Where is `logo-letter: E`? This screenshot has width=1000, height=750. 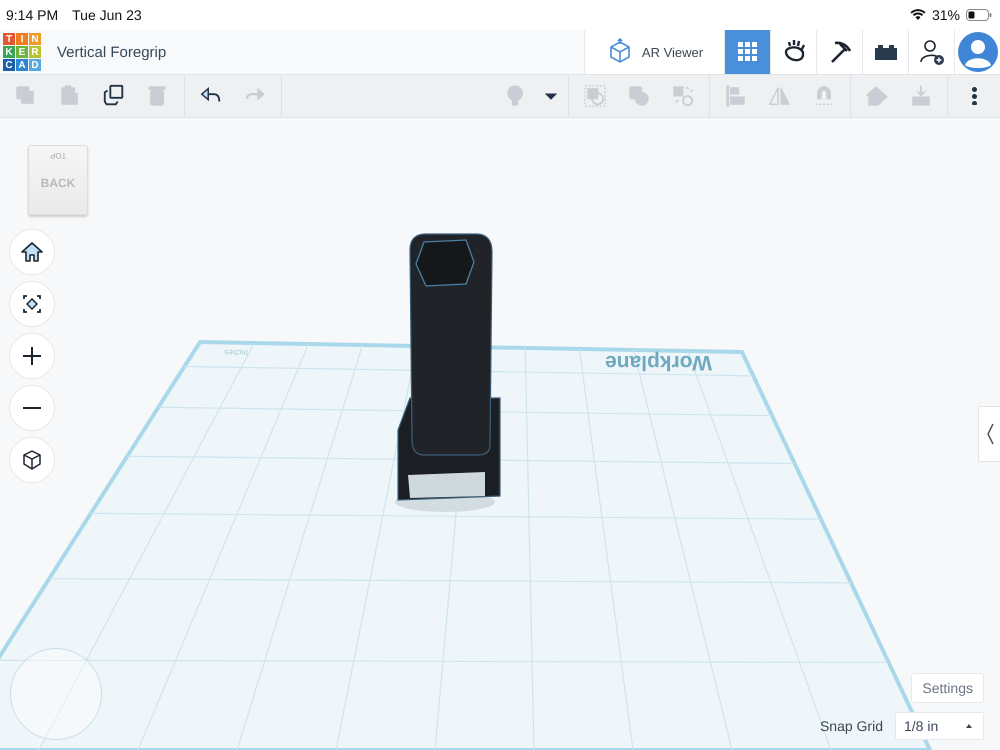
logo-letter: E is located at coordinates (22, 52).